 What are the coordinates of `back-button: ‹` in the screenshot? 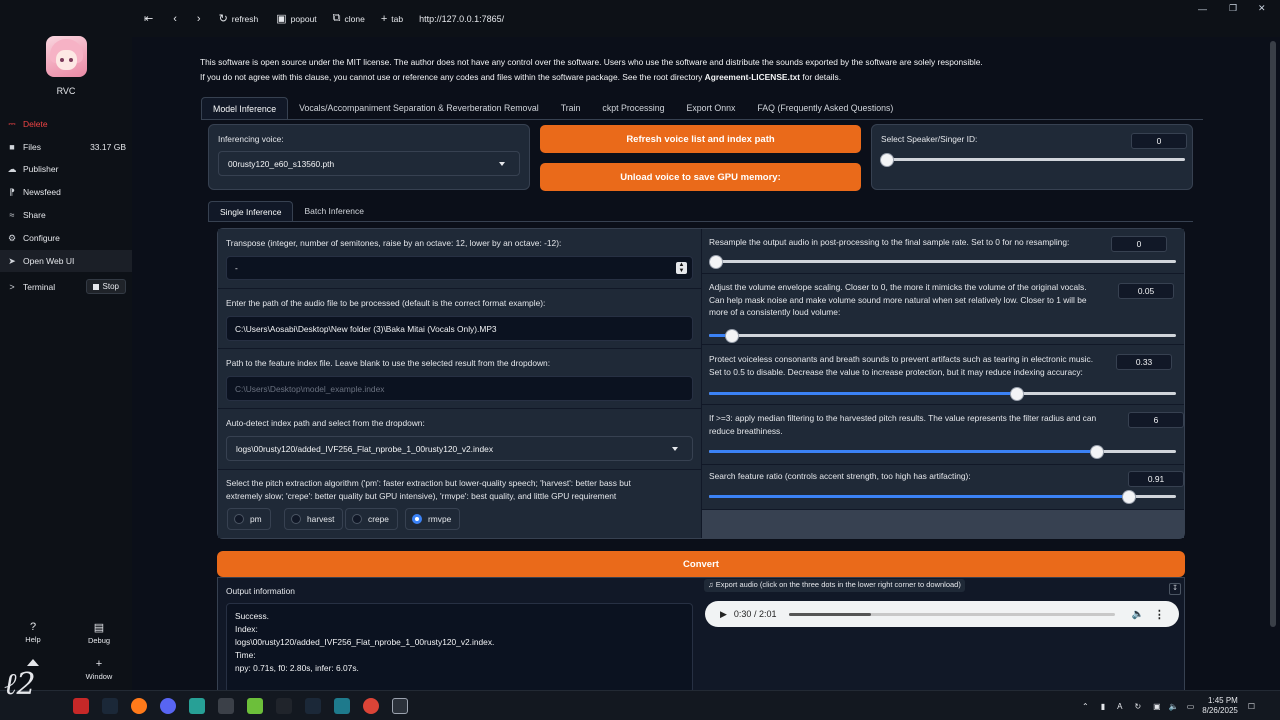 It's located at (175, 19).